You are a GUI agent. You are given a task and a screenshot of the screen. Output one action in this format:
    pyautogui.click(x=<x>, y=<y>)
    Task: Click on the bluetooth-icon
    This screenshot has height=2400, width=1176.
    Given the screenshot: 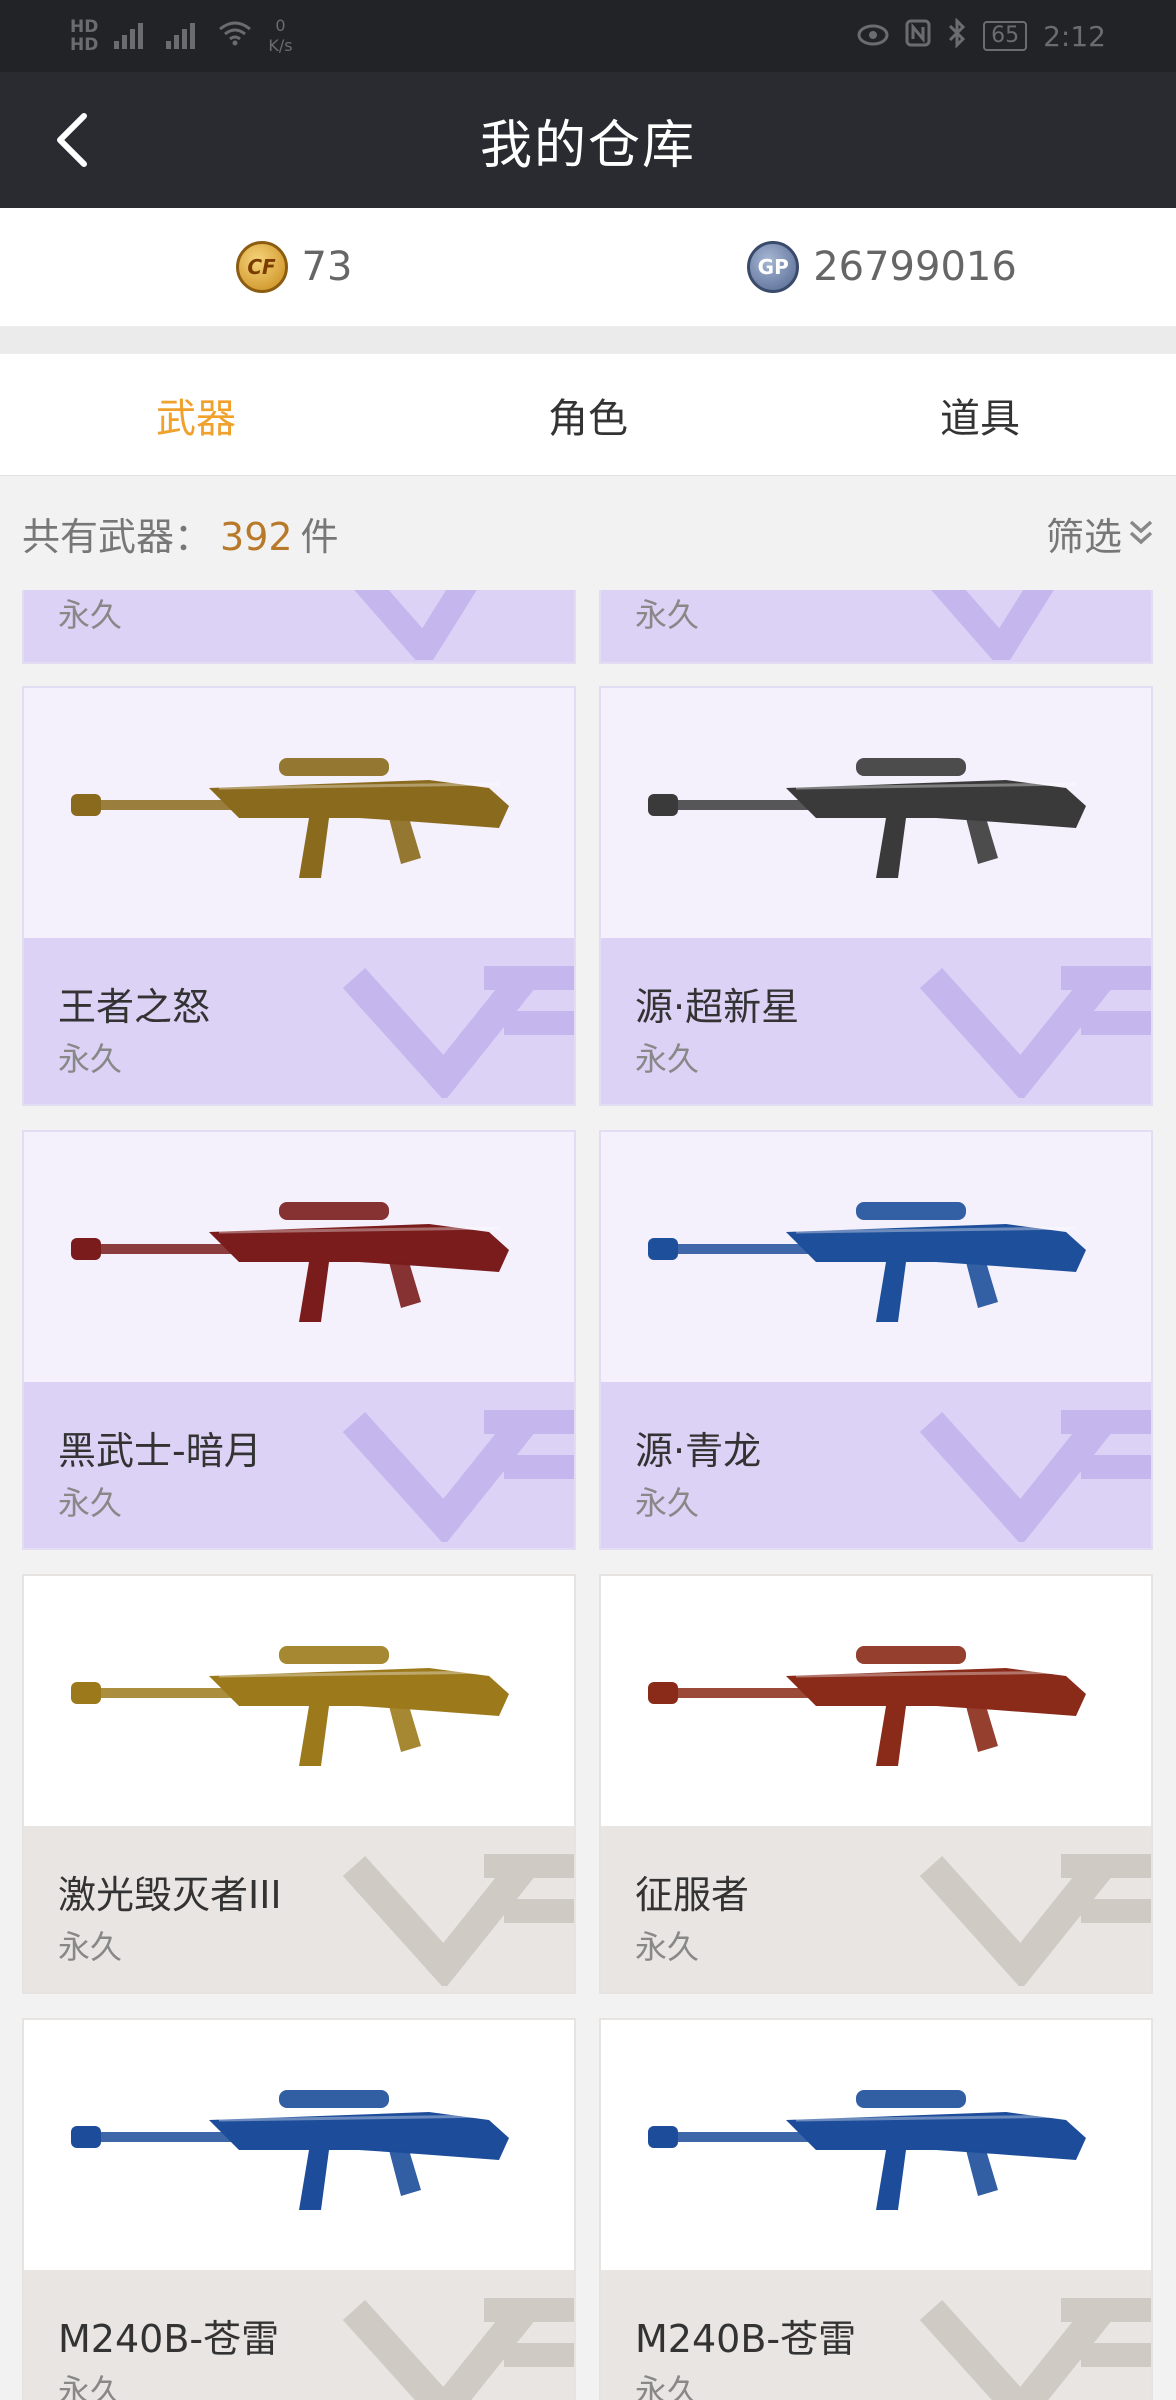 What is the action you would take?
    pyautogui.click(x=957, y=35)
    